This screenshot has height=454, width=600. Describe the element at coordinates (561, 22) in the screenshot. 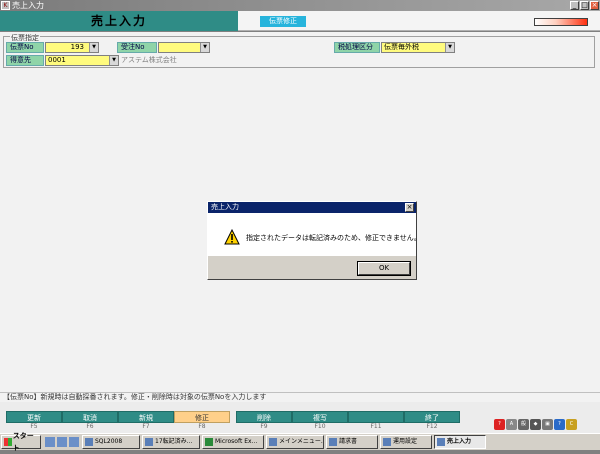

I see `progress-meter` at that location.